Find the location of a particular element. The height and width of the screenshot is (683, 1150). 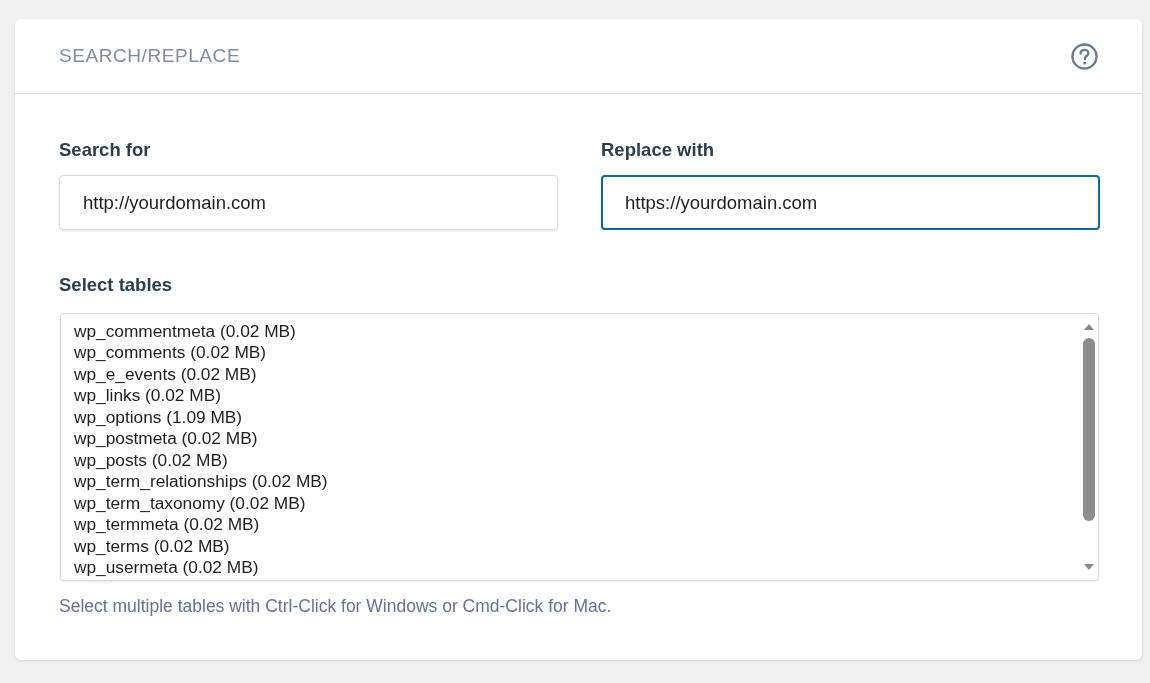

help-icon is located at coordinates (1084, 56).